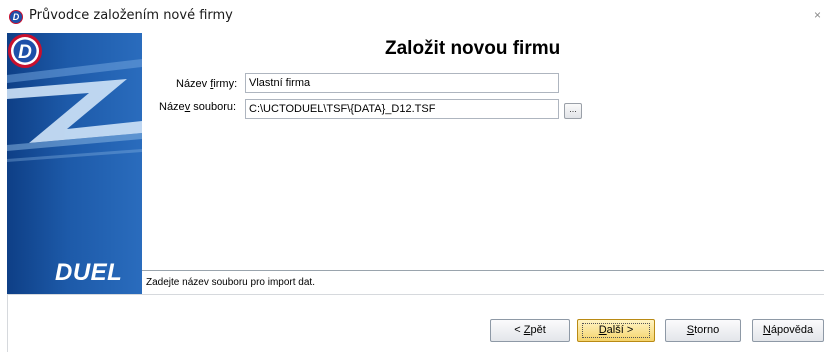 The height and width of the screenshot is (352, 824). I want to click on page-title: Založit novou firmu, so click(473, 48).